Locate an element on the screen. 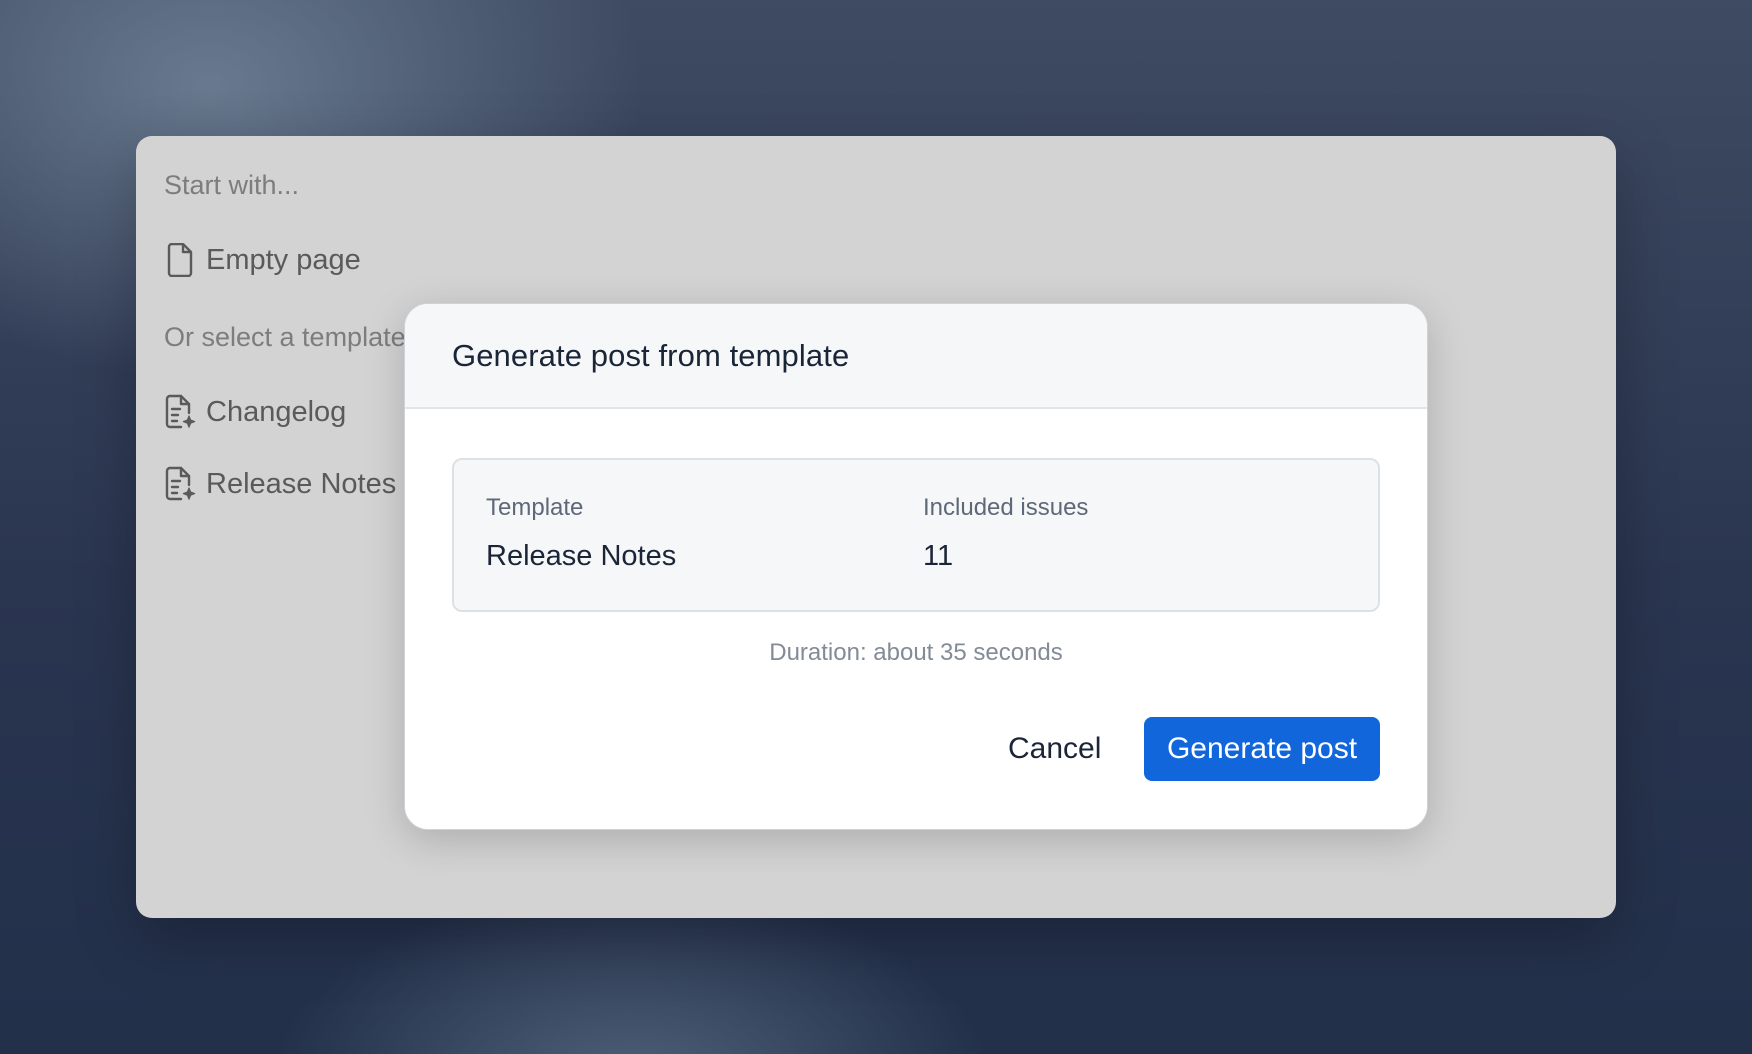 This screenshot has width=1752, height=1054. empty-page-option: Empty page is located at coordinates (262, 260).